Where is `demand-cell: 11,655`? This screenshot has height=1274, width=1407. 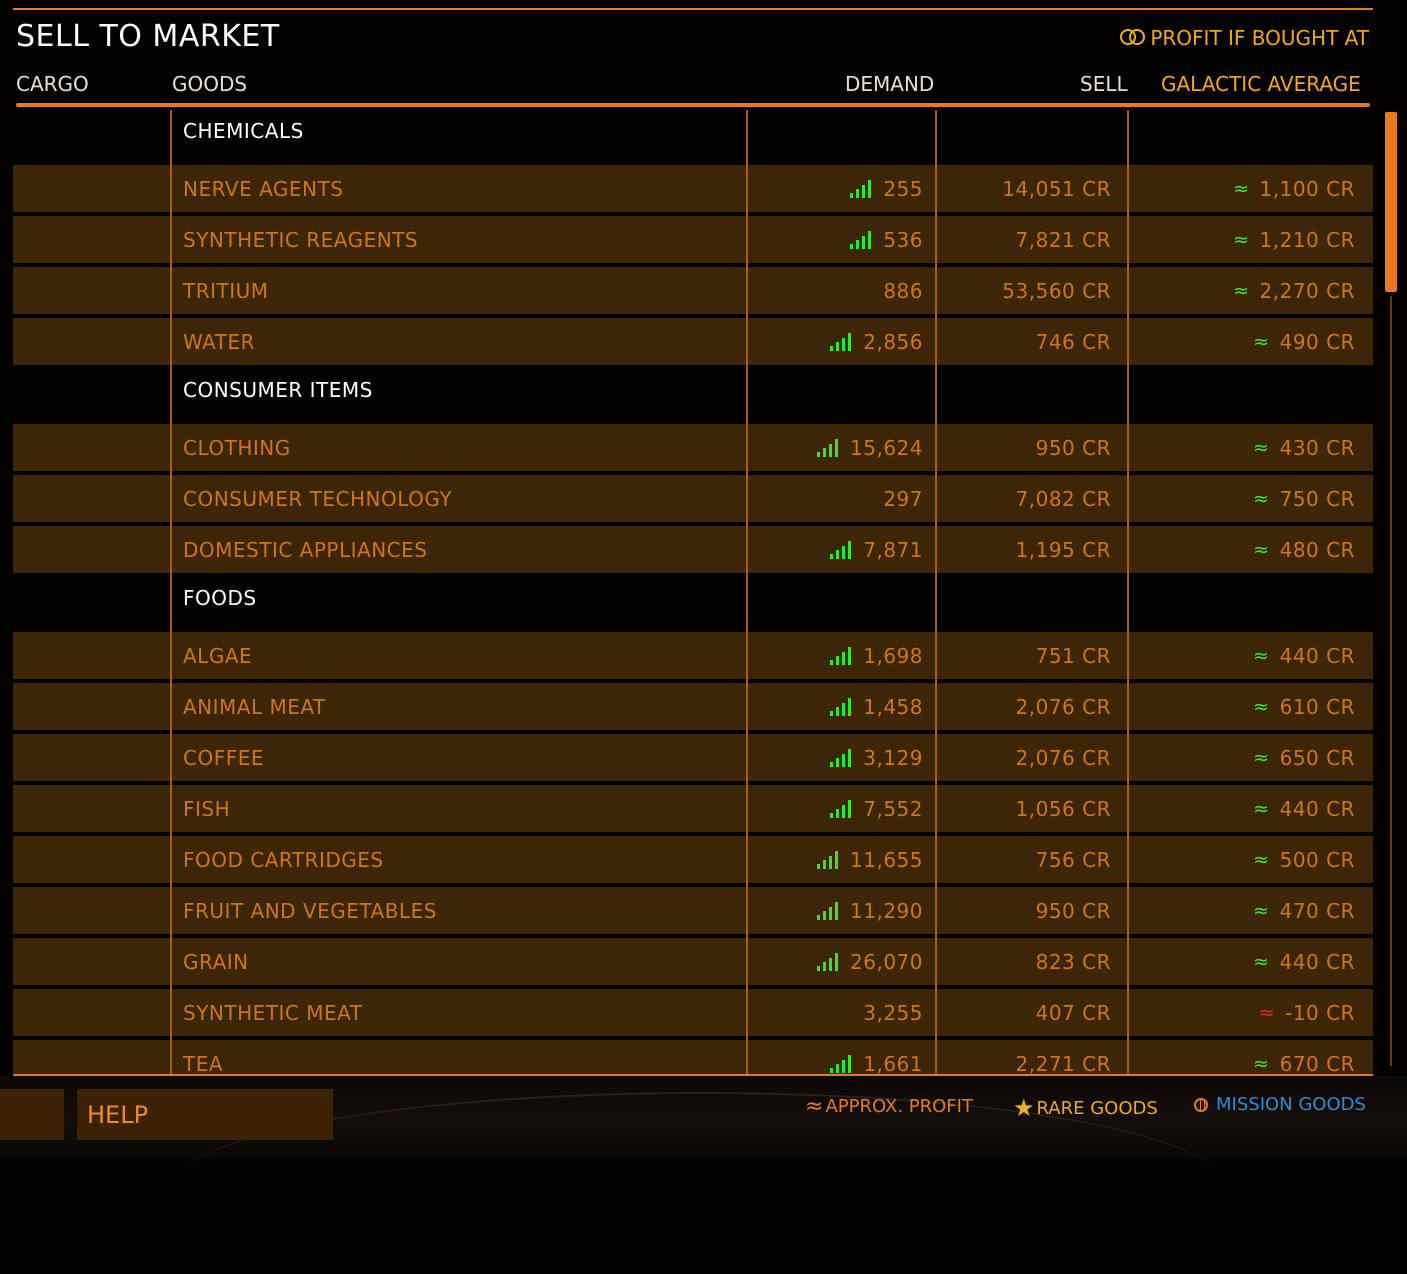
demand-cell: 11,655 is located at coordinates (835, 859).